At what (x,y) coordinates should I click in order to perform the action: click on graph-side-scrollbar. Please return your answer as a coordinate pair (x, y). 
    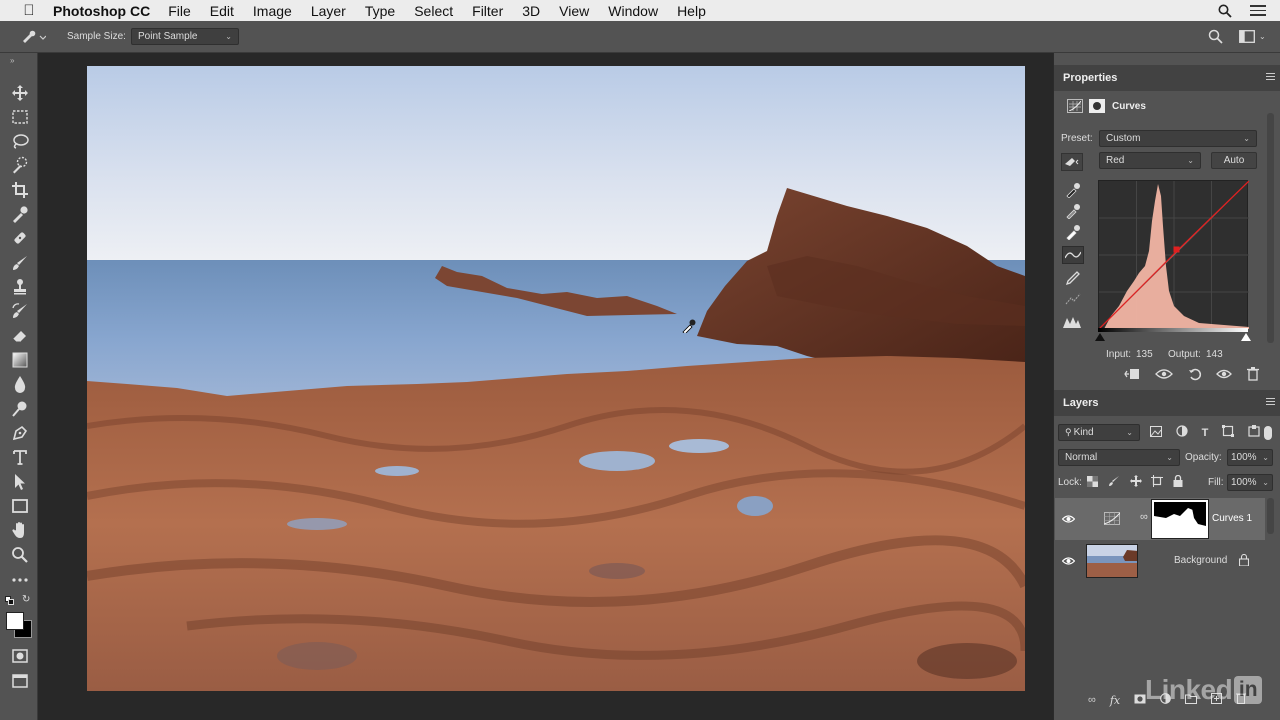
    Looking at the image, I should click on (1270, 228).